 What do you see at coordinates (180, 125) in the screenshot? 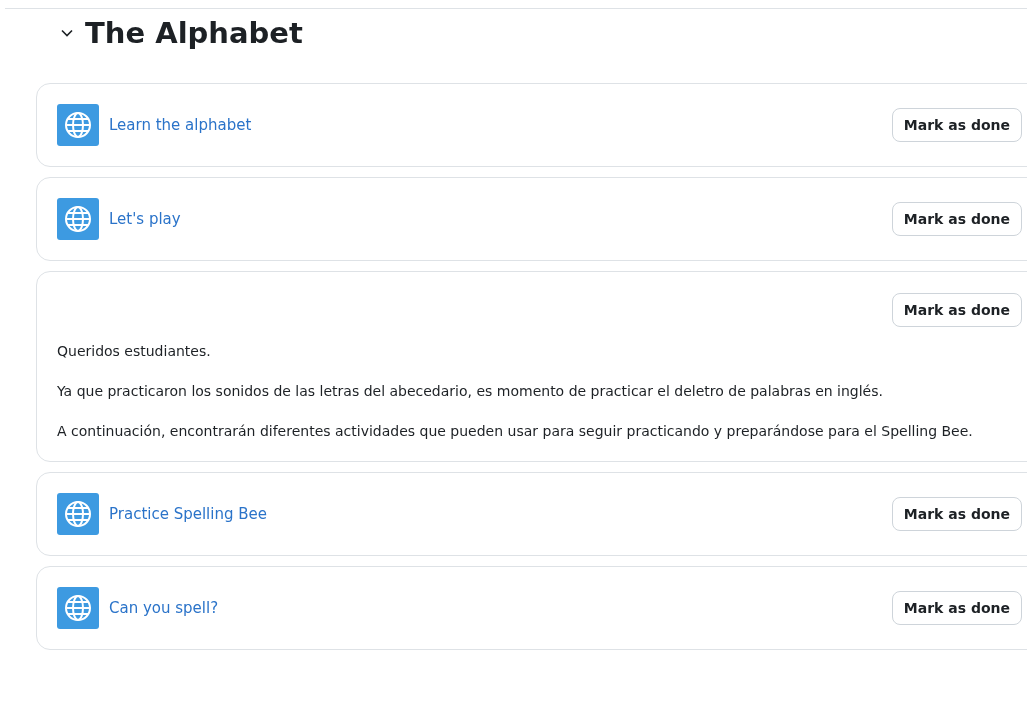
I see `activity-link: Learn the alphabet` at bounding box center [180, 125].